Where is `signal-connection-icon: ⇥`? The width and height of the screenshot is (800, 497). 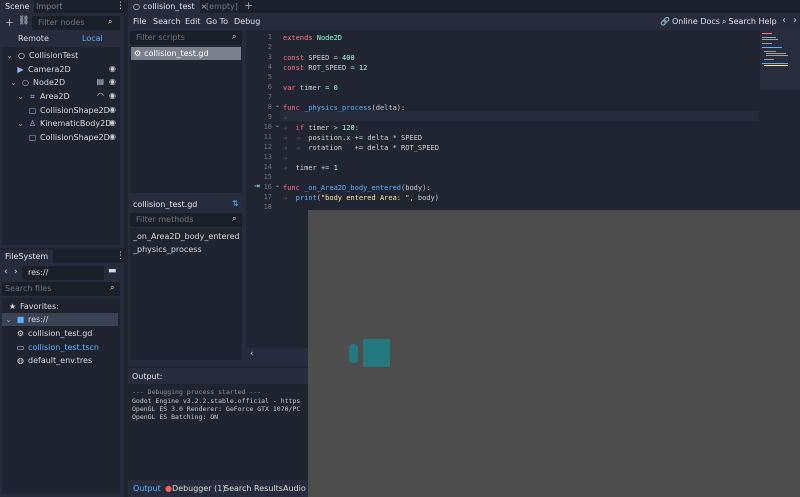 signal-connection-icon: ⇥ is located at coordinates (257, 186).